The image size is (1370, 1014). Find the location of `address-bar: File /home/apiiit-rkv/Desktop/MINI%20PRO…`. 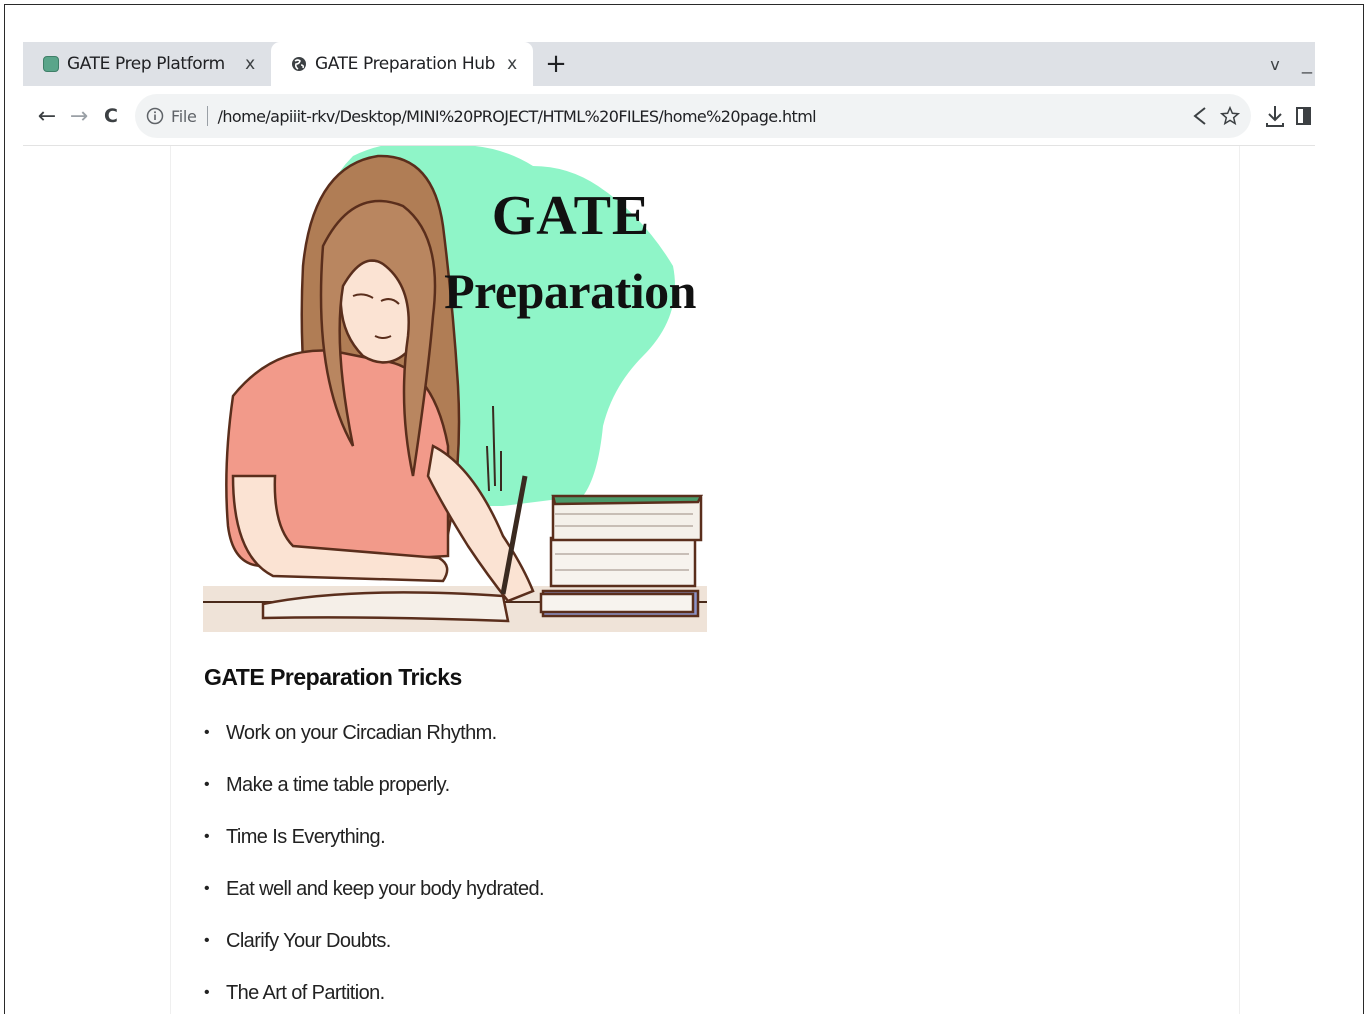

address-bar: File /home/apiiit-rkv/Desktop/MINI%20PRO… is located at coordinates (693, 116).